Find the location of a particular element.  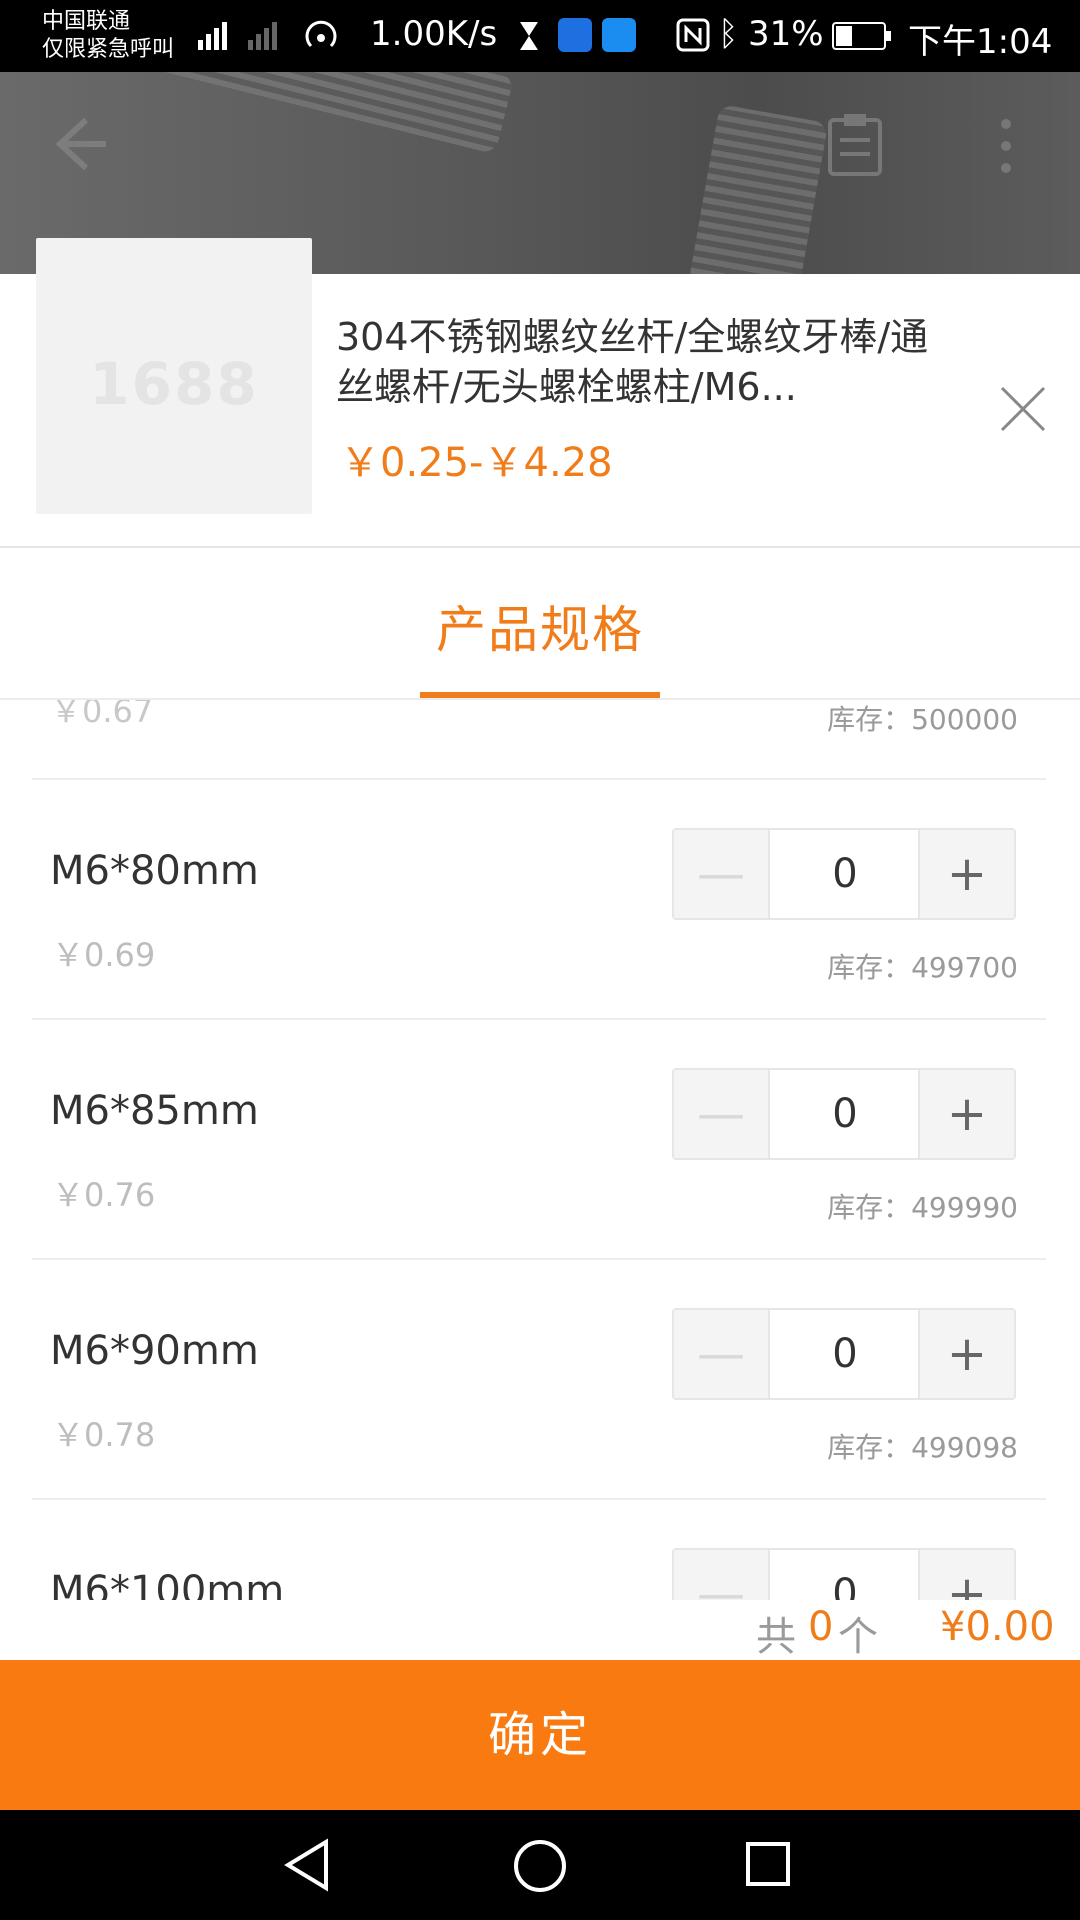

spec-name: M6*100mm is located at coordinates (167, 1584).